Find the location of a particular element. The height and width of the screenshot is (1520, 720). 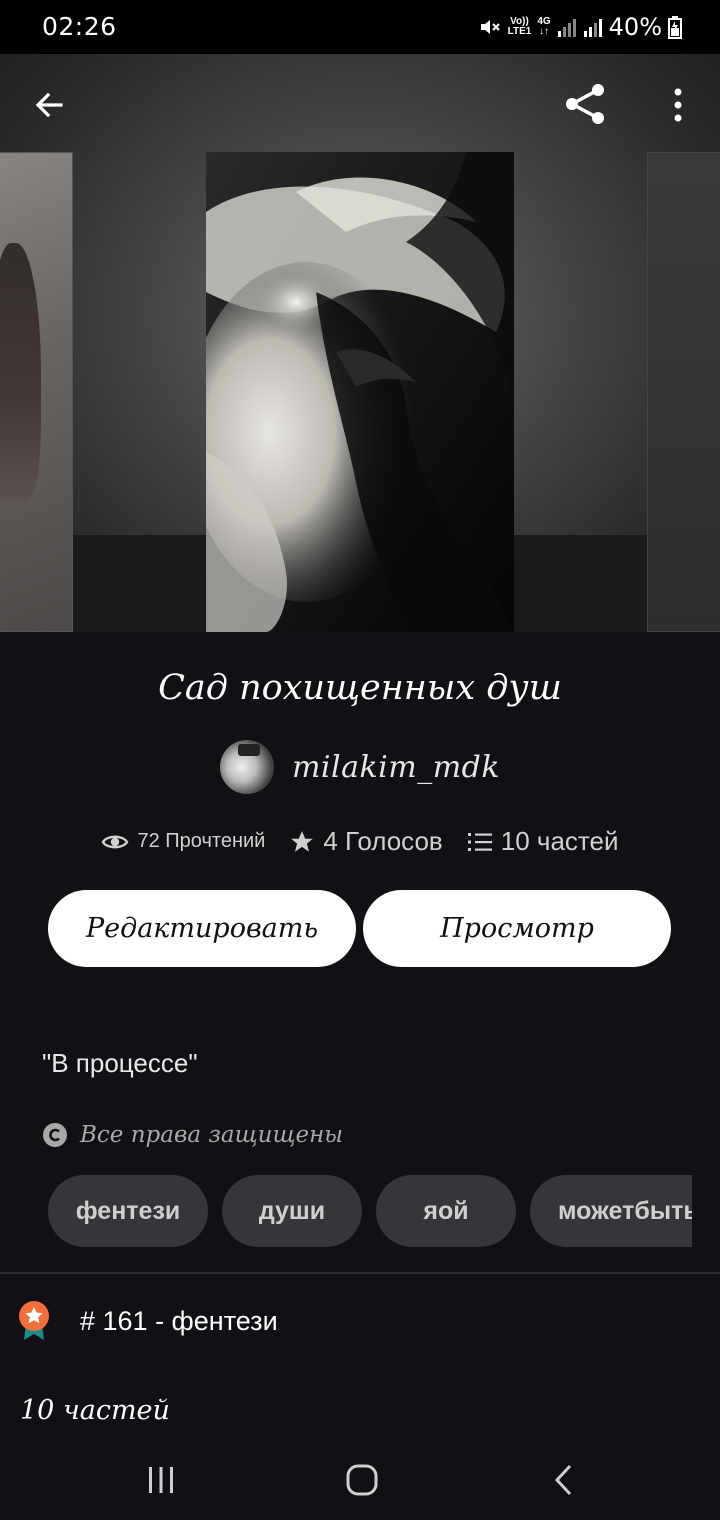

table-of-contents-header: 10 частей is located at coordinates (95, 1410).